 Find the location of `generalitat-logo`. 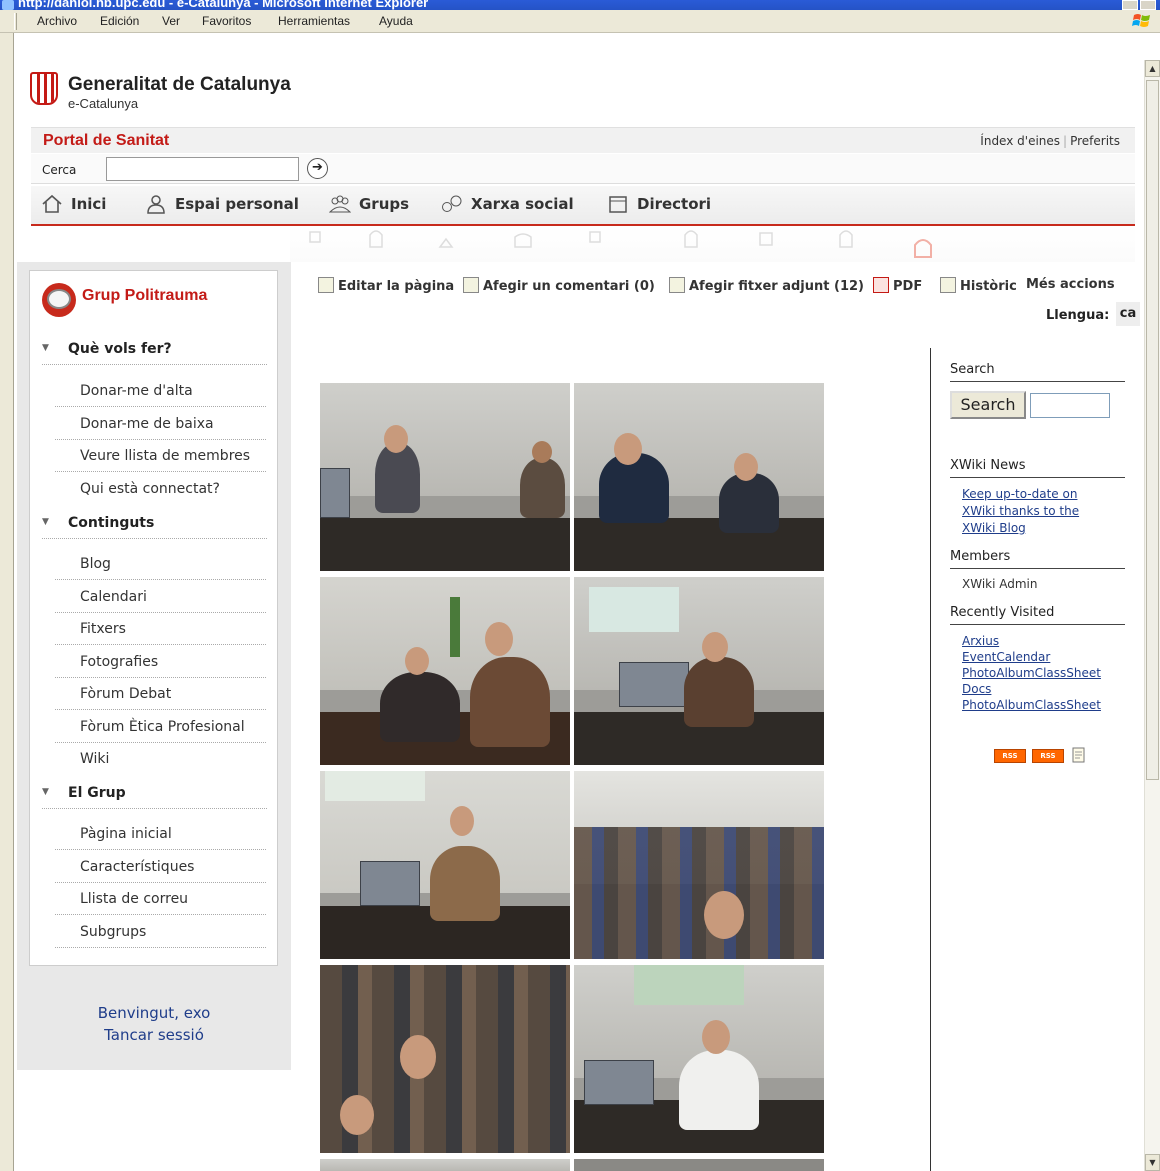

generalitat-logo is located at coordinates (44, 88).